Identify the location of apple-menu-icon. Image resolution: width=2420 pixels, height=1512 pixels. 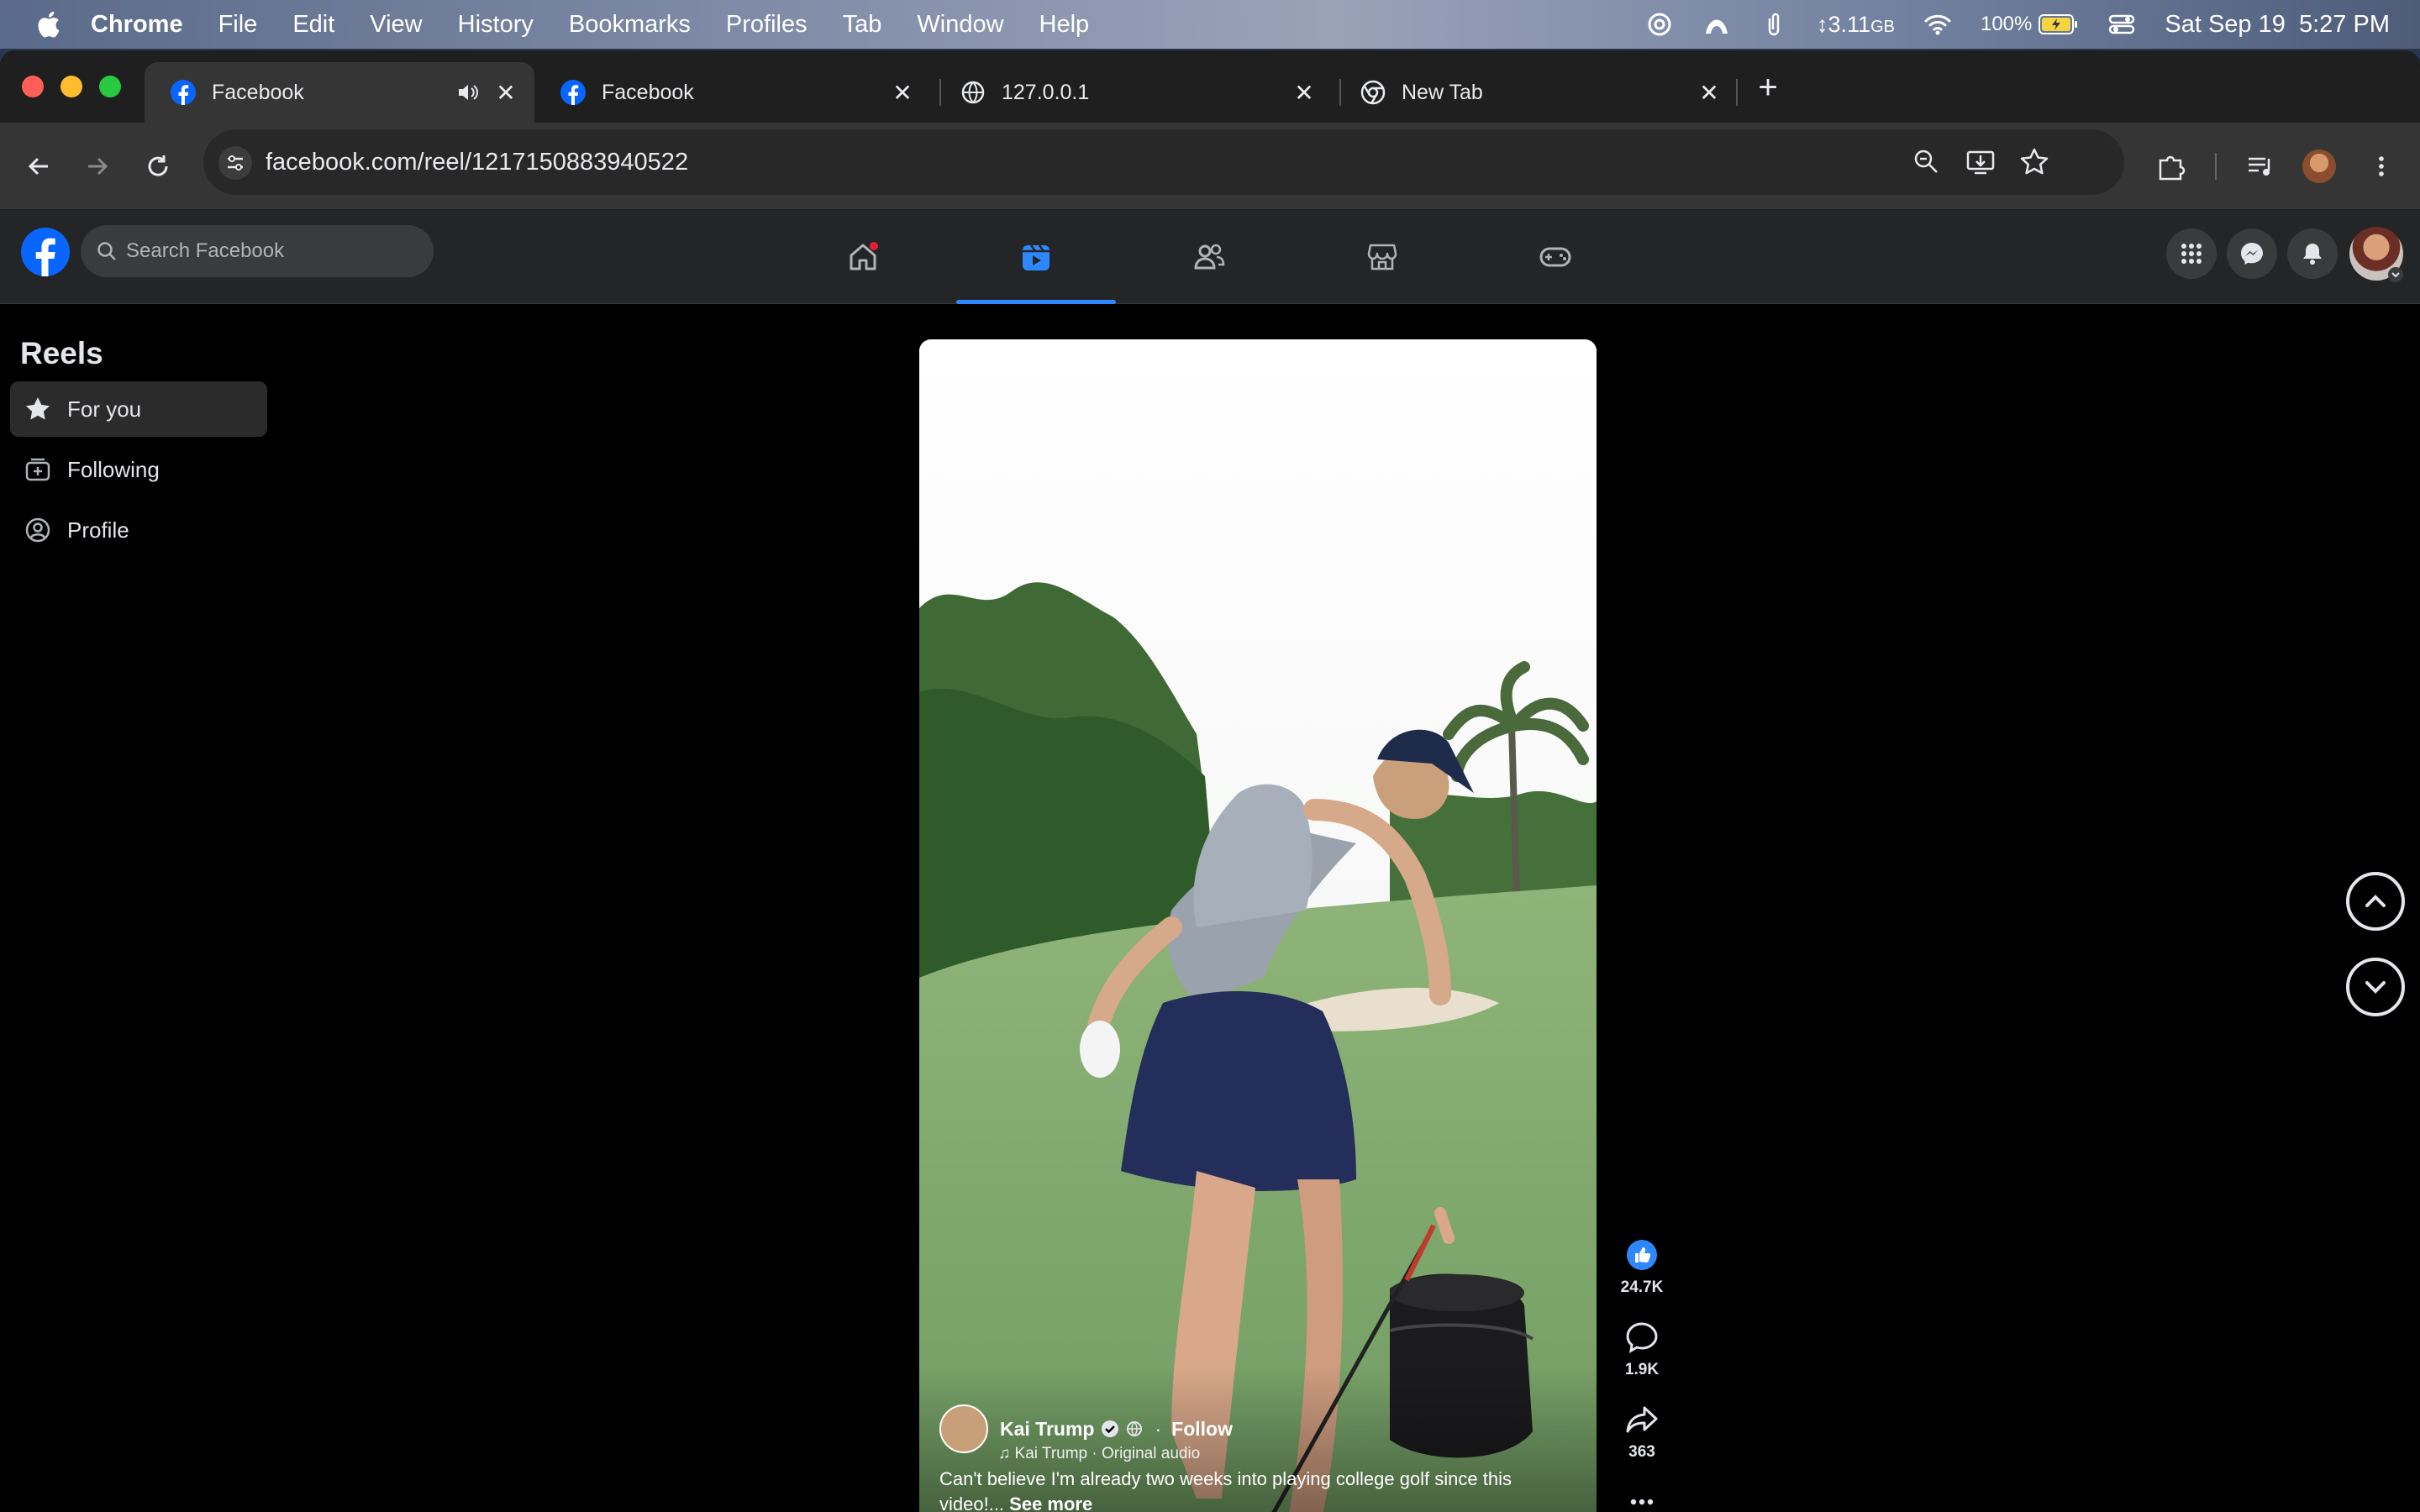
(47, 24).